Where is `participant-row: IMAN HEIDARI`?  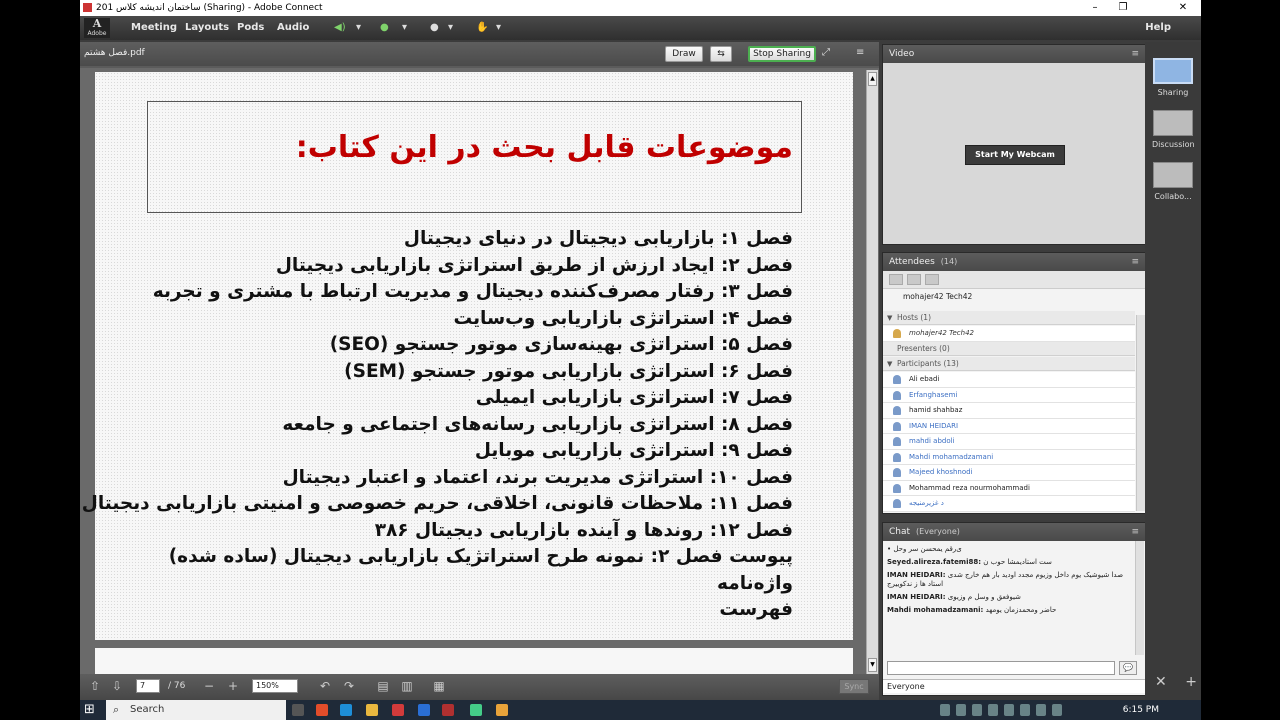 participant-row: IMAN HEIDARI is located at coordinates (1009, 426).